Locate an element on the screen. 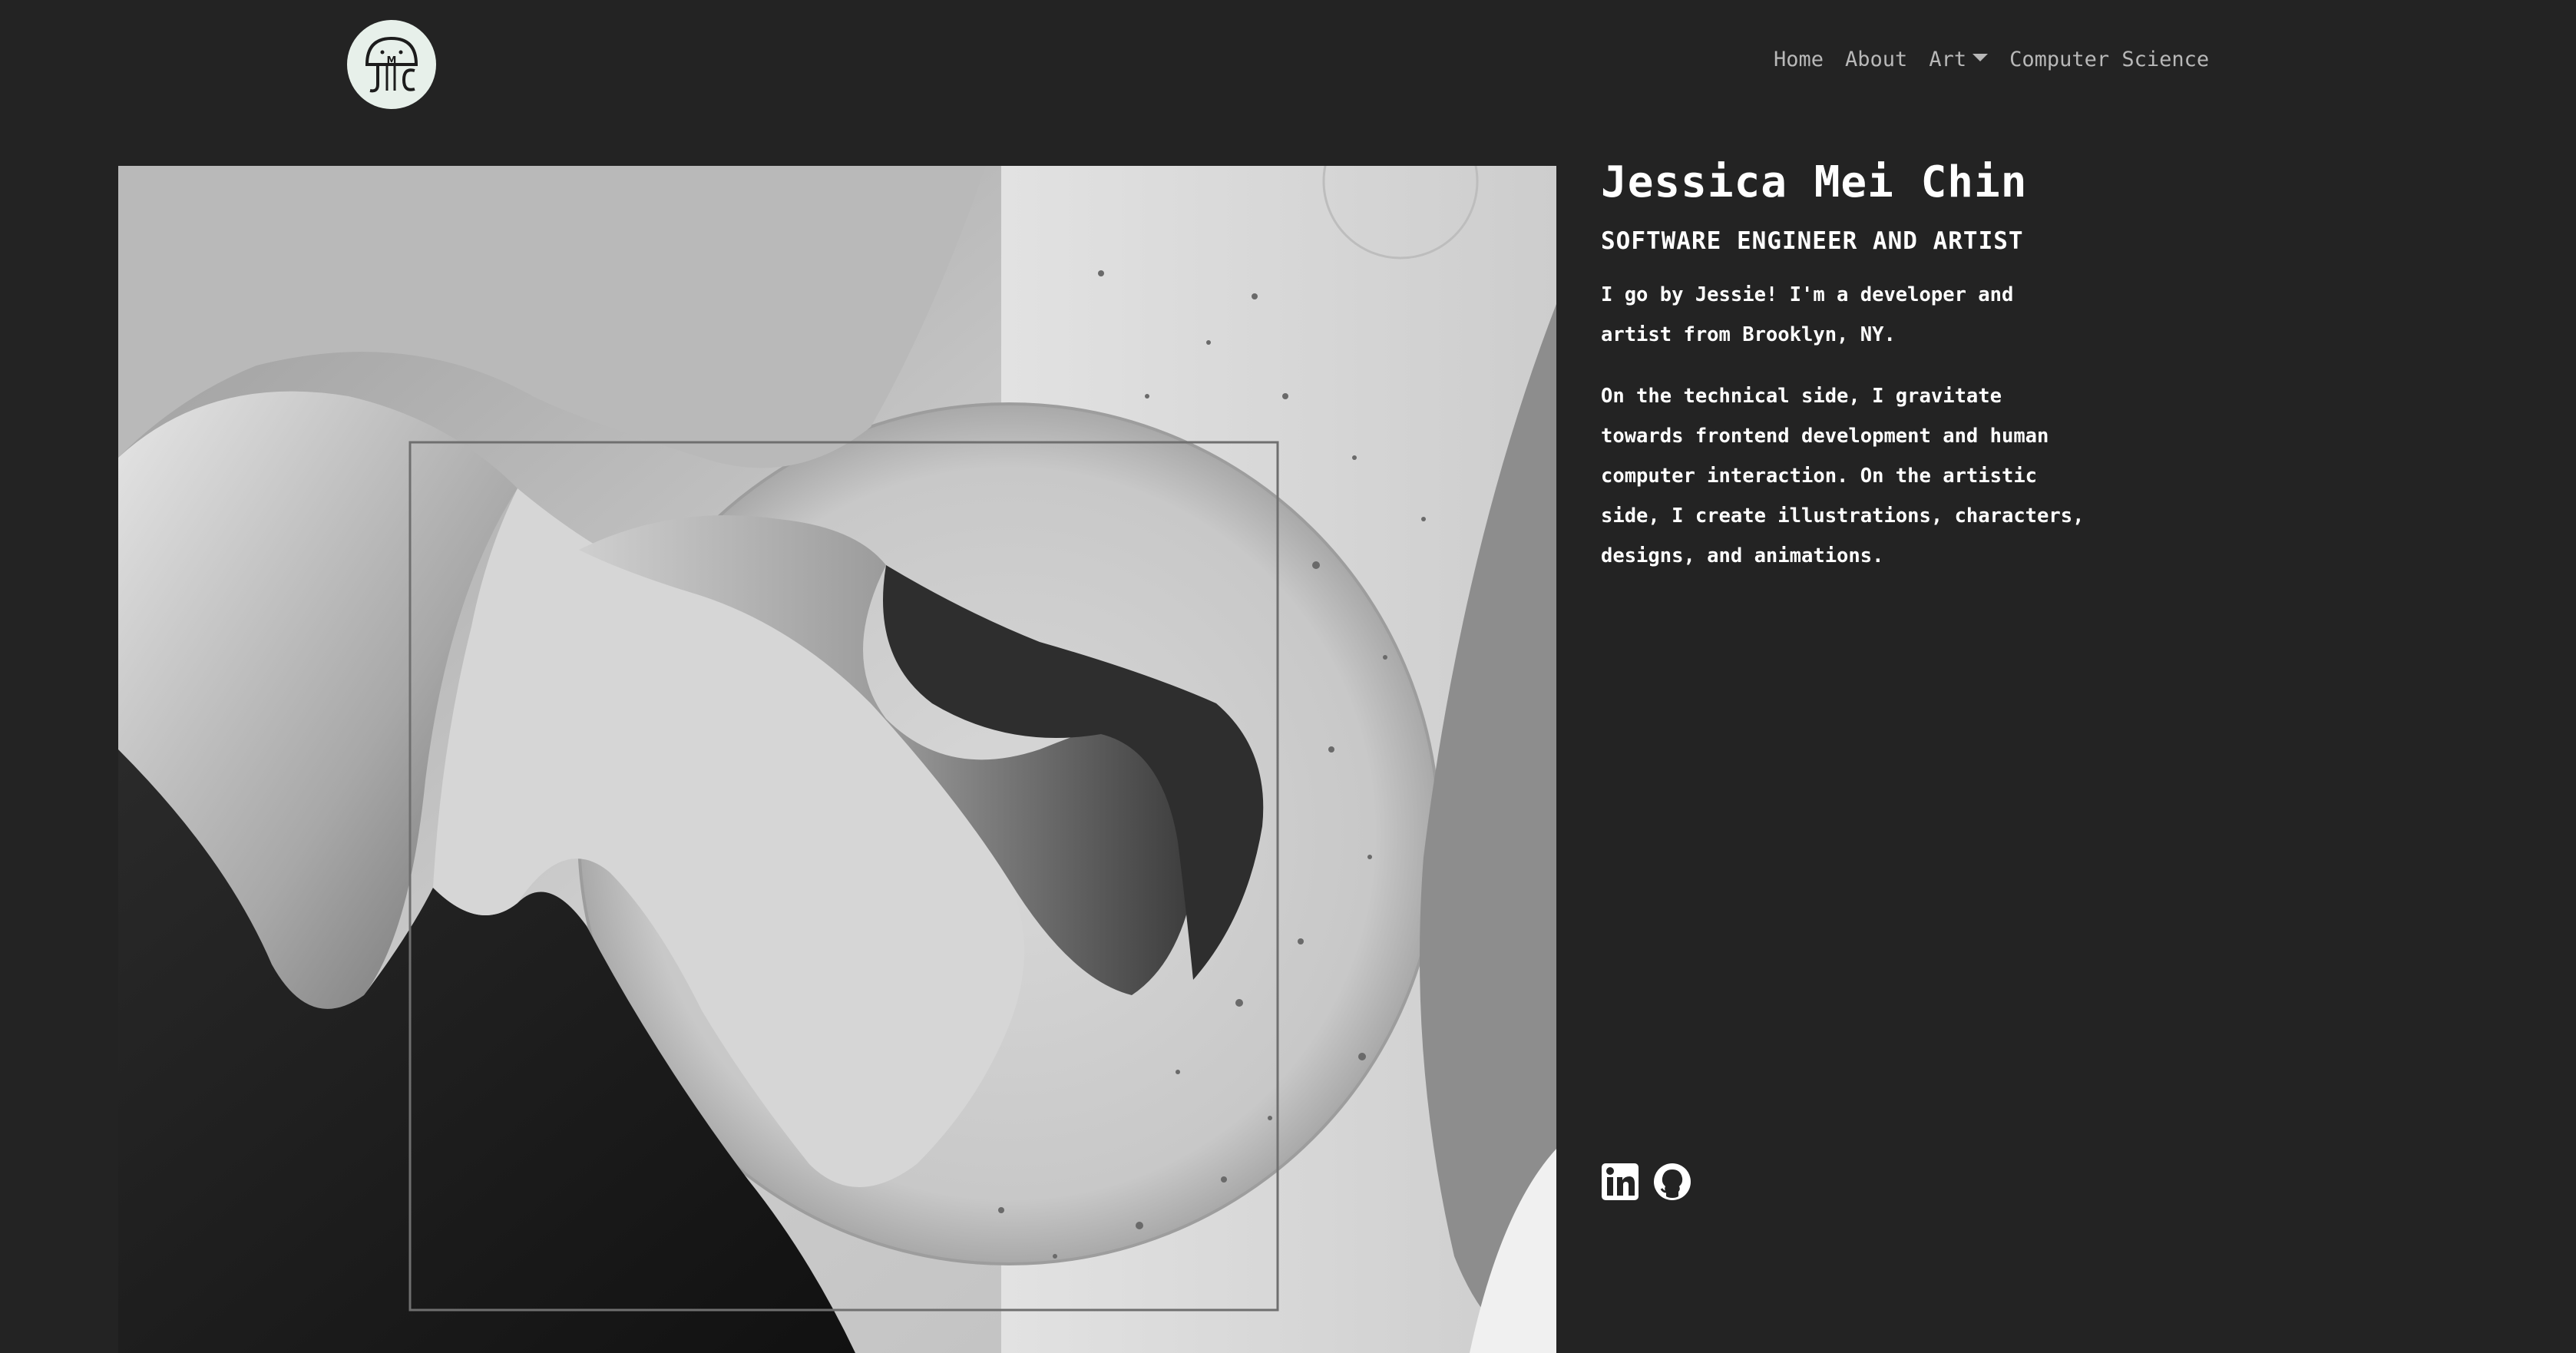  svg-text: M is located at coordinates (392, 61).